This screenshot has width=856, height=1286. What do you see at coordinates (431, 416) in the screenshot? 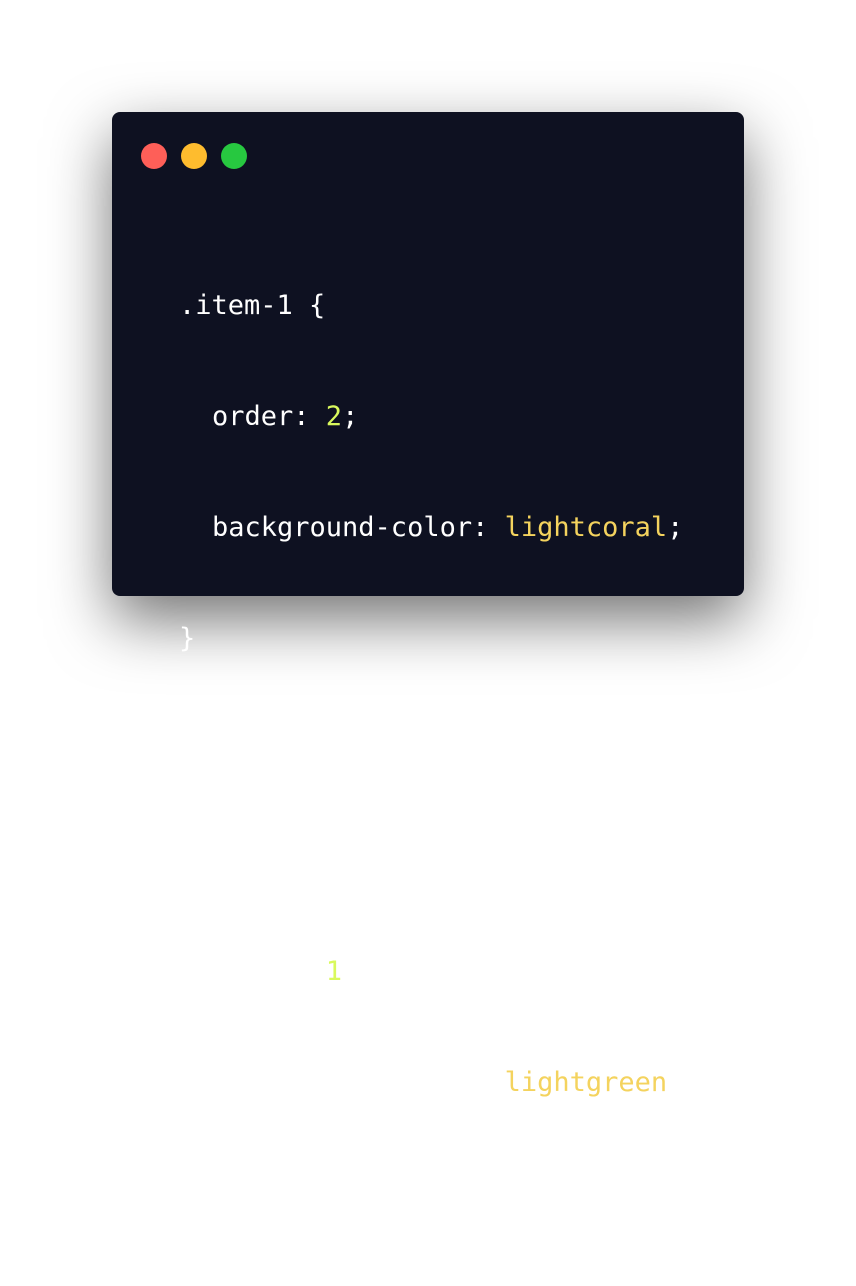
I see `code-line-order-1: order: 2;` at bounding box center [431, 416].